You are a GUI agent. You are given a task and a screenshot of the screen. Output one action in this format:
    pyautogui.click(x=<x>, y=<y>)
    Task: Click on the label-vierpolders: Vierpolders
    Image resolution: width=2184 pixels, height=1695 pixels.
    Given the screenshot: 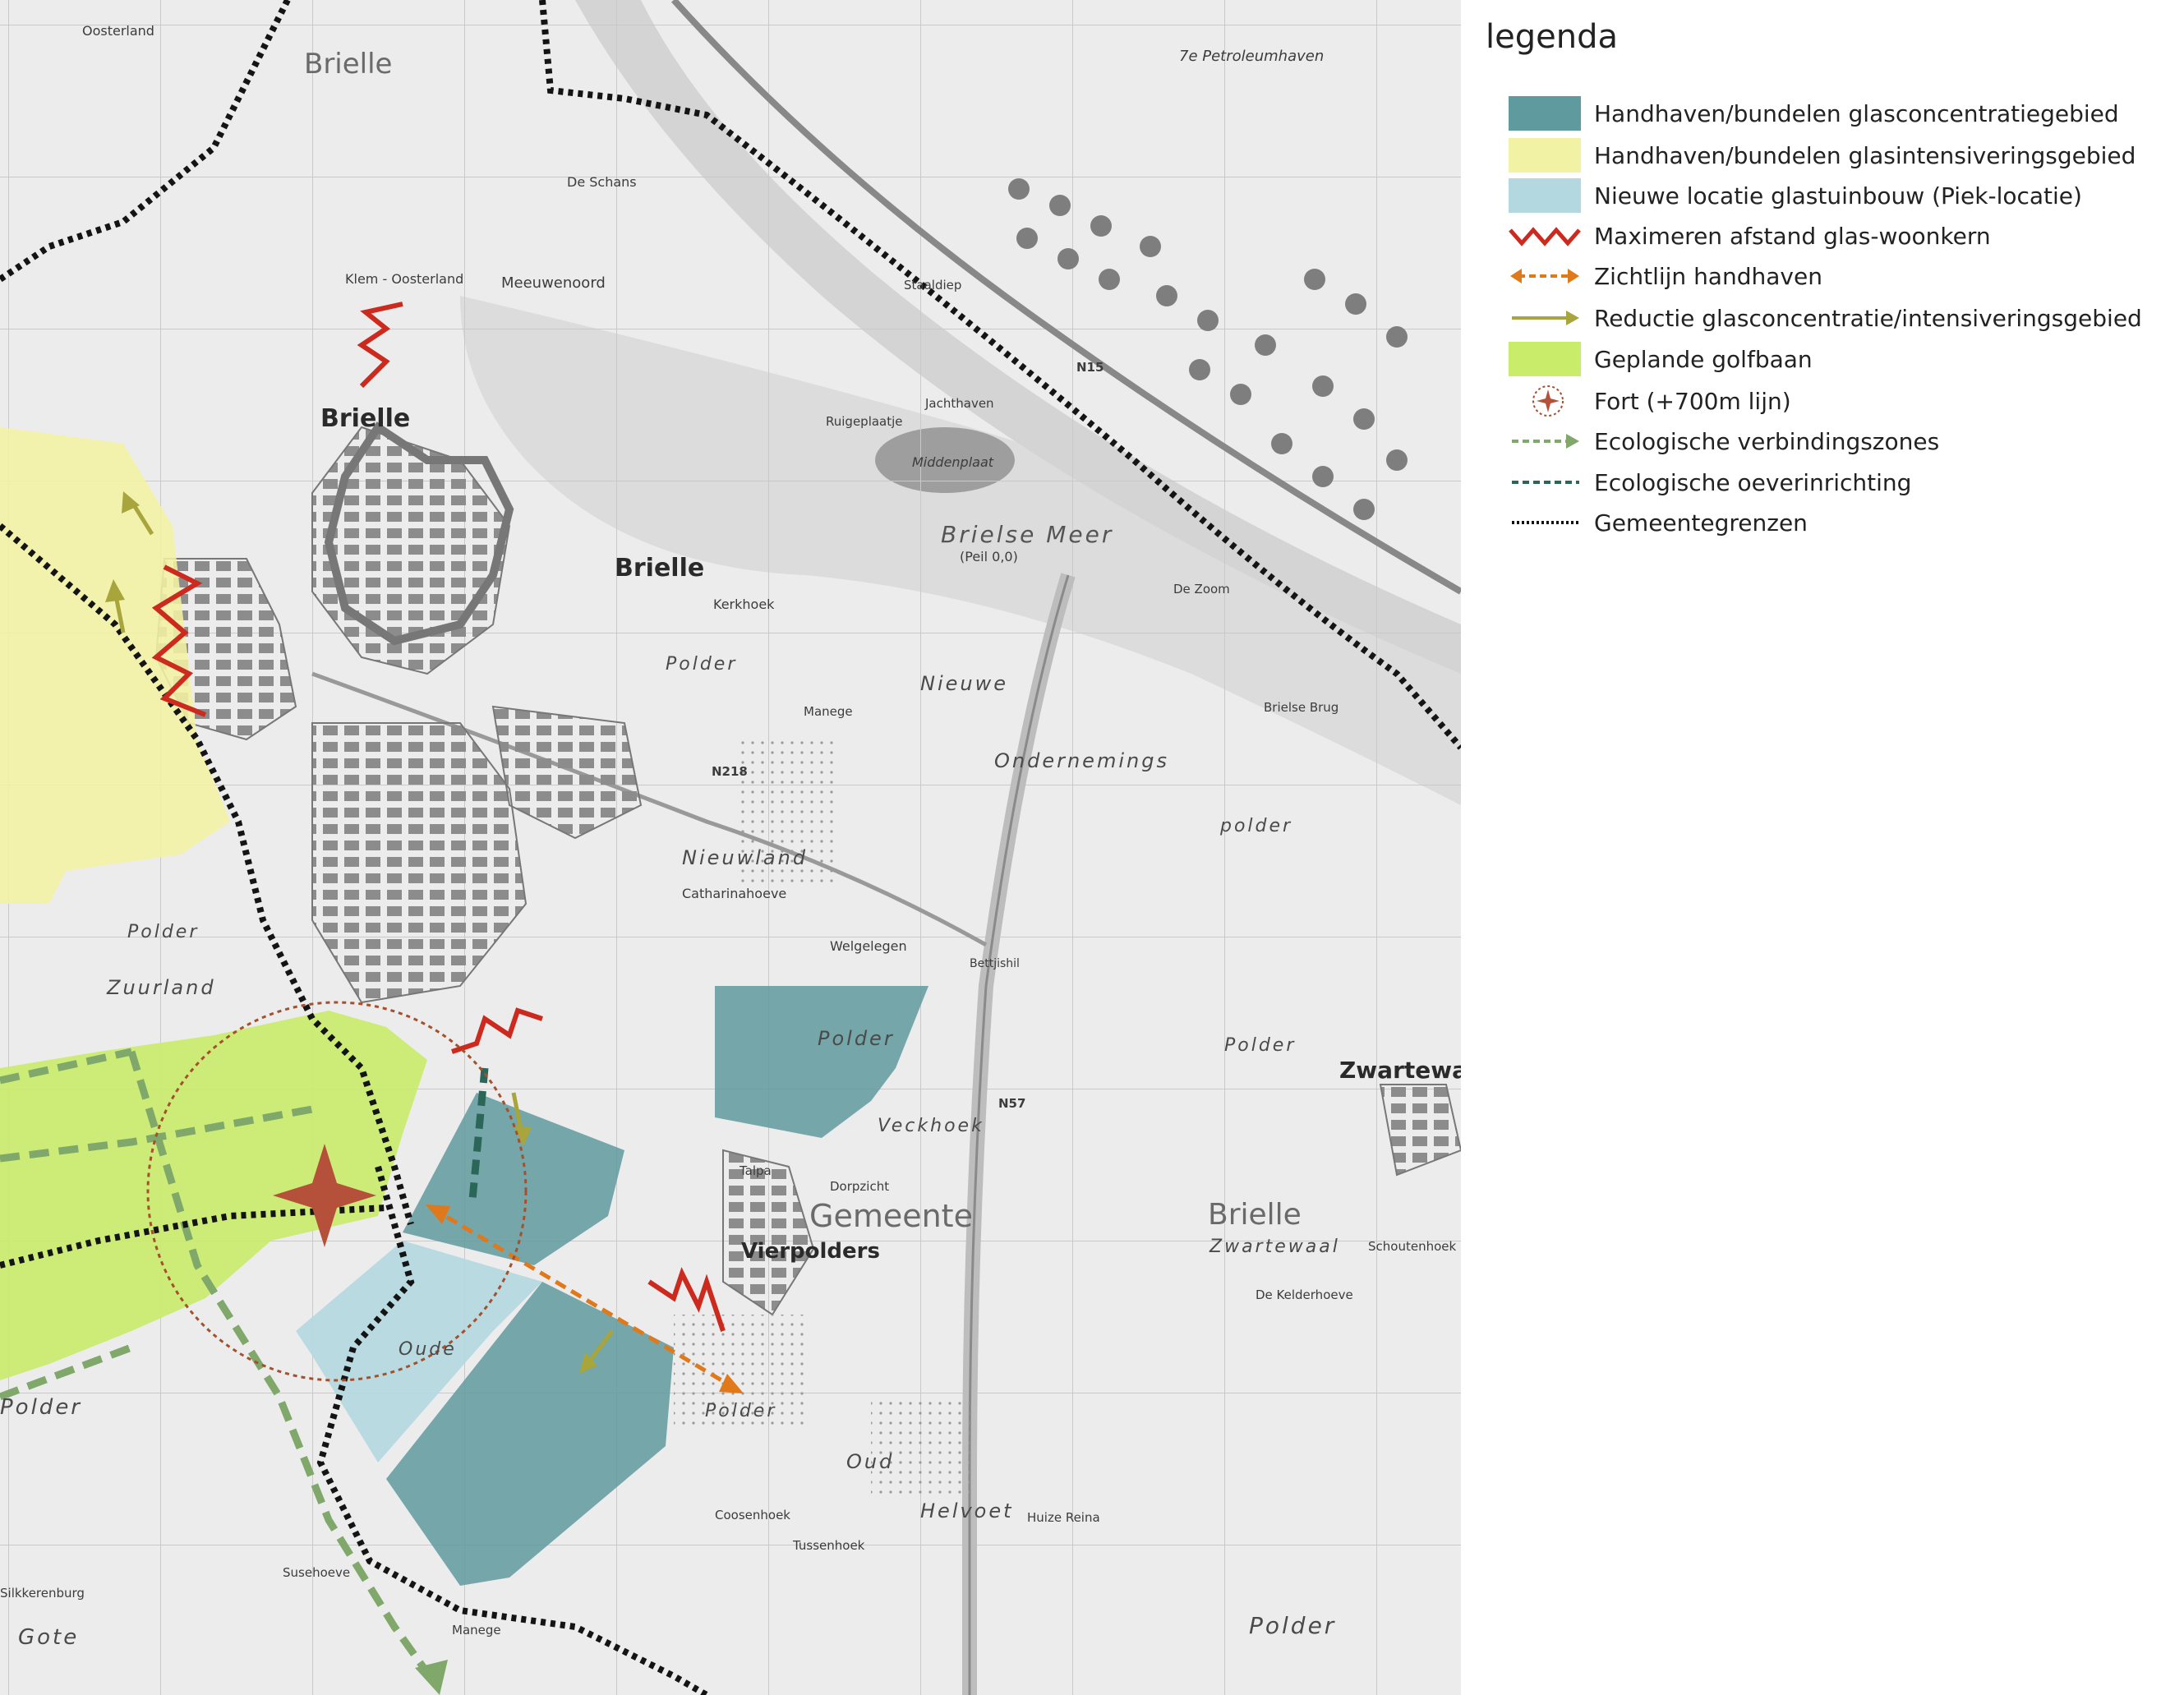 What is the action you would take?
    pyautogui.click(x=810, y=1251)
    